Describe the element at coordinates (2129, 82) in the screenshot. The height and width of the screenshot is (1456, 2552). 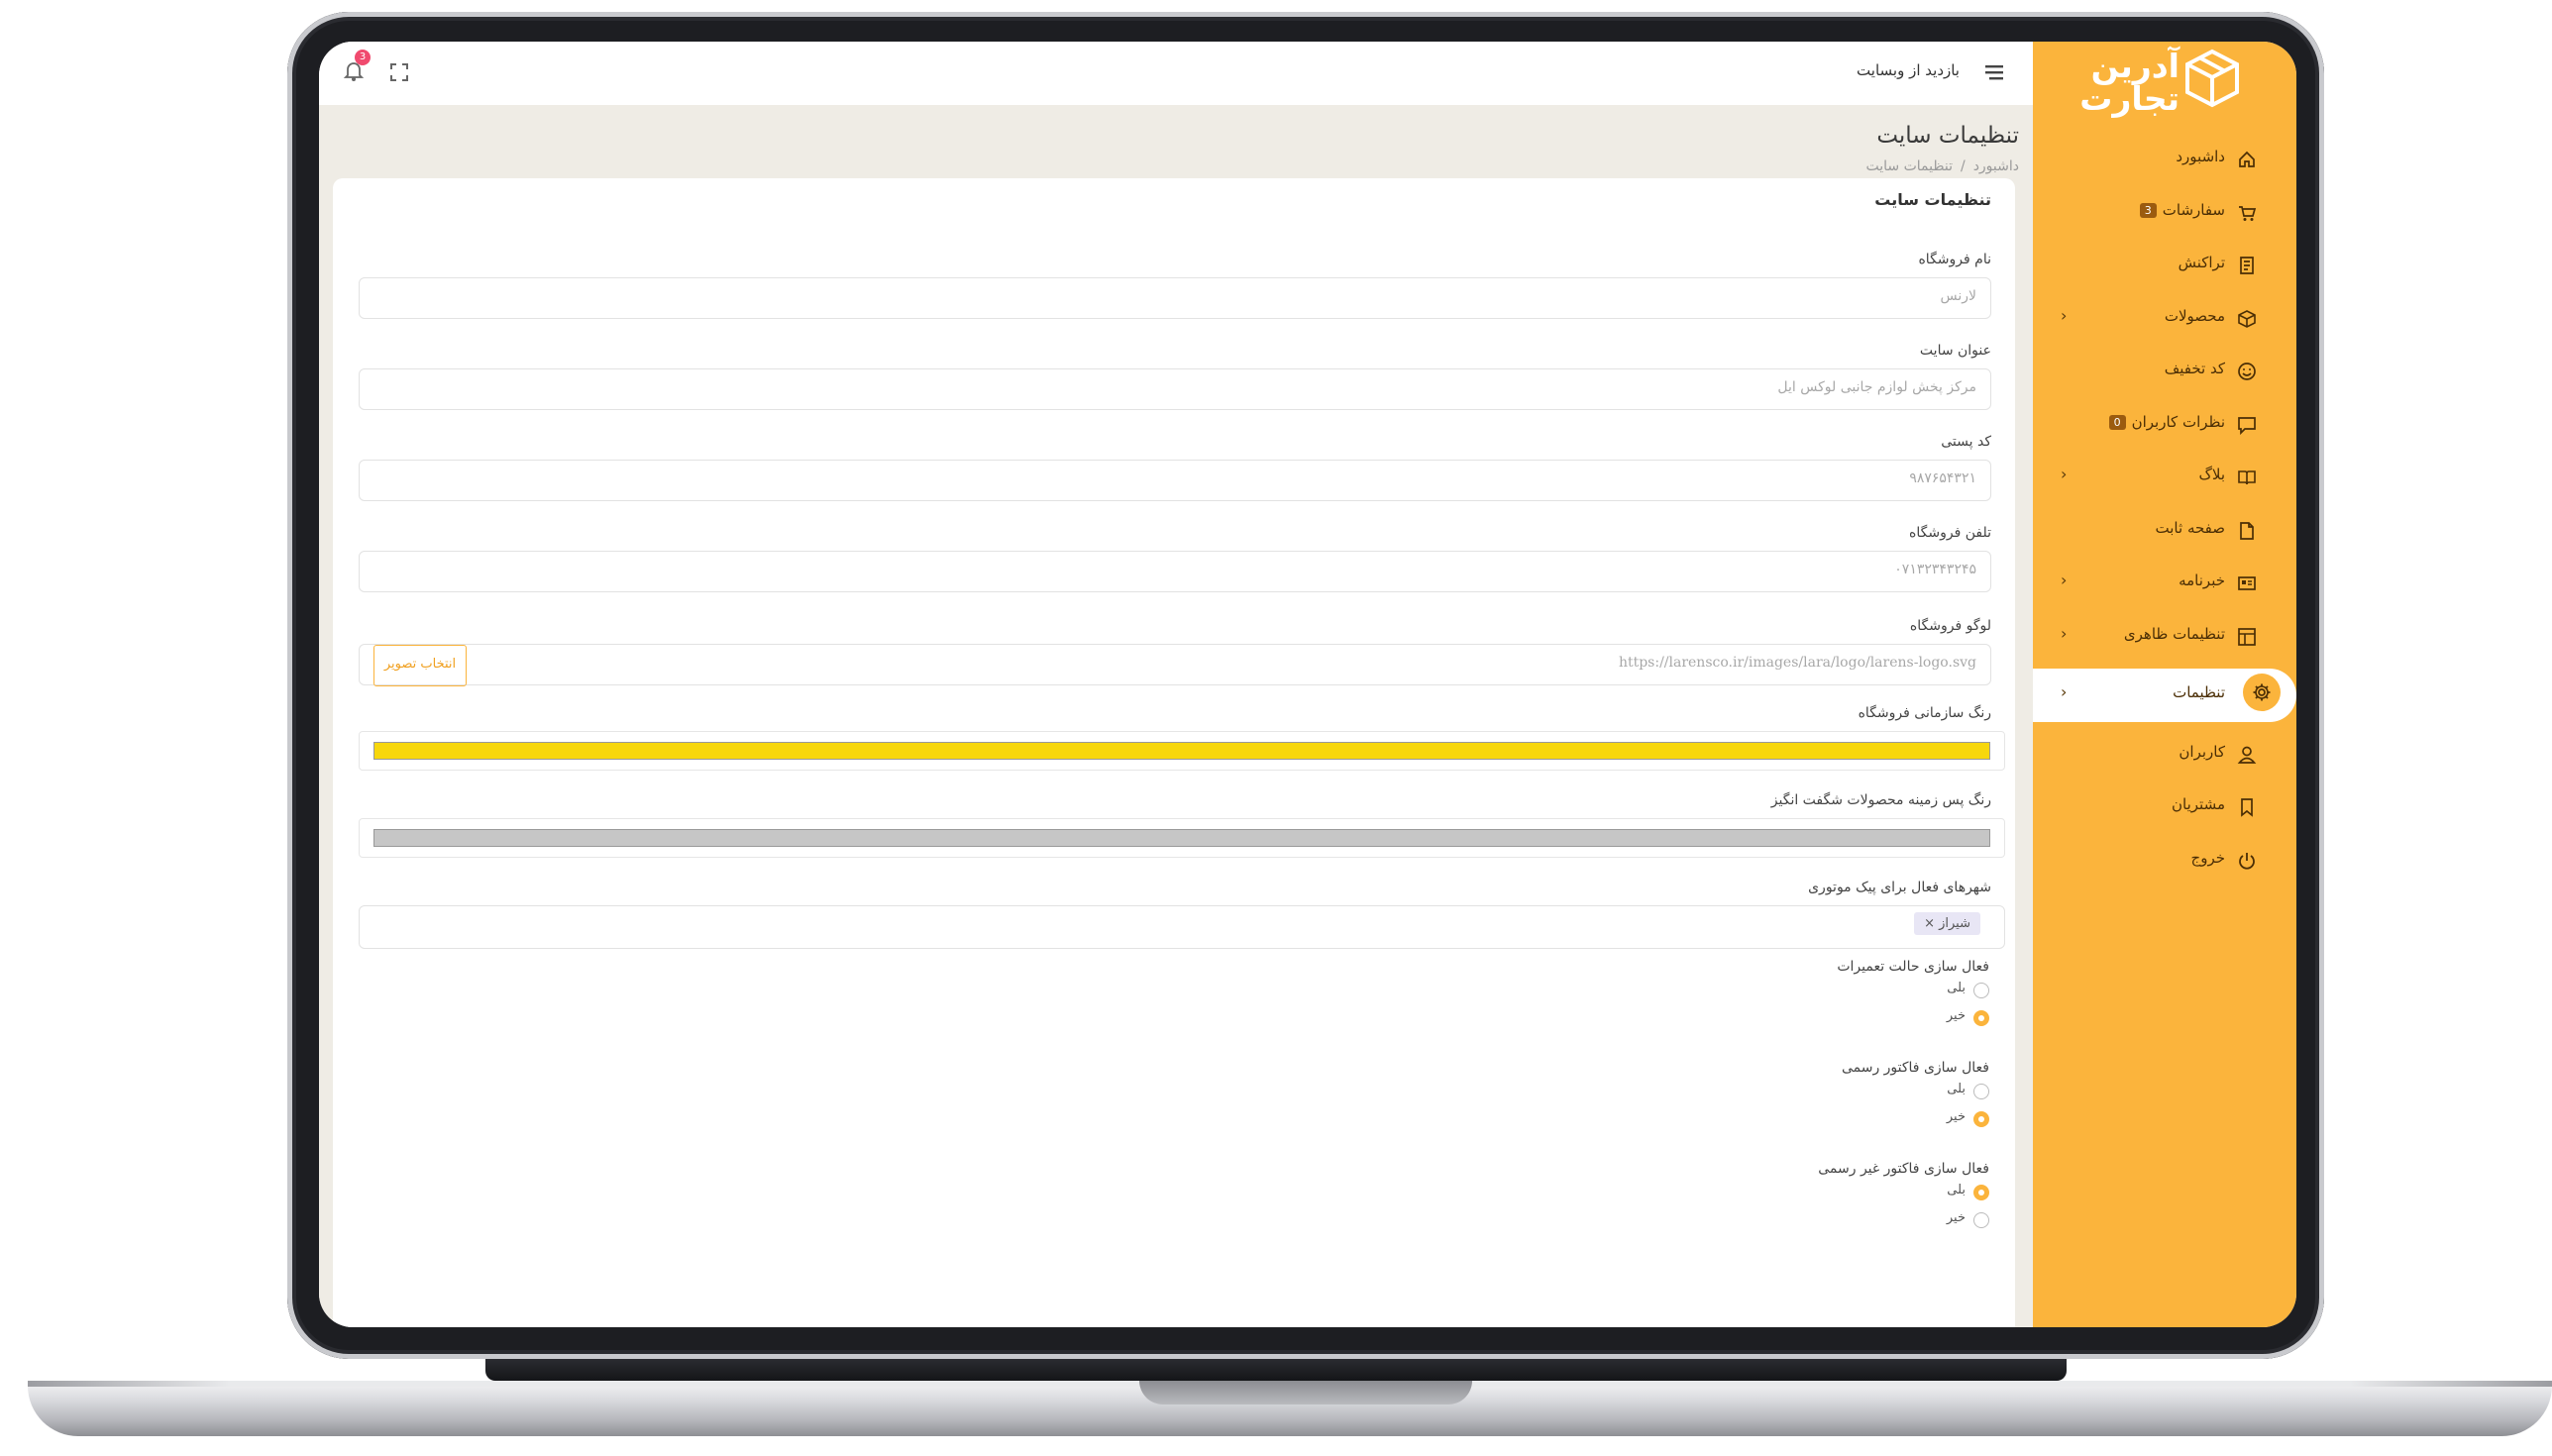
I see `brand-name: آدرین تجارت` at that location.